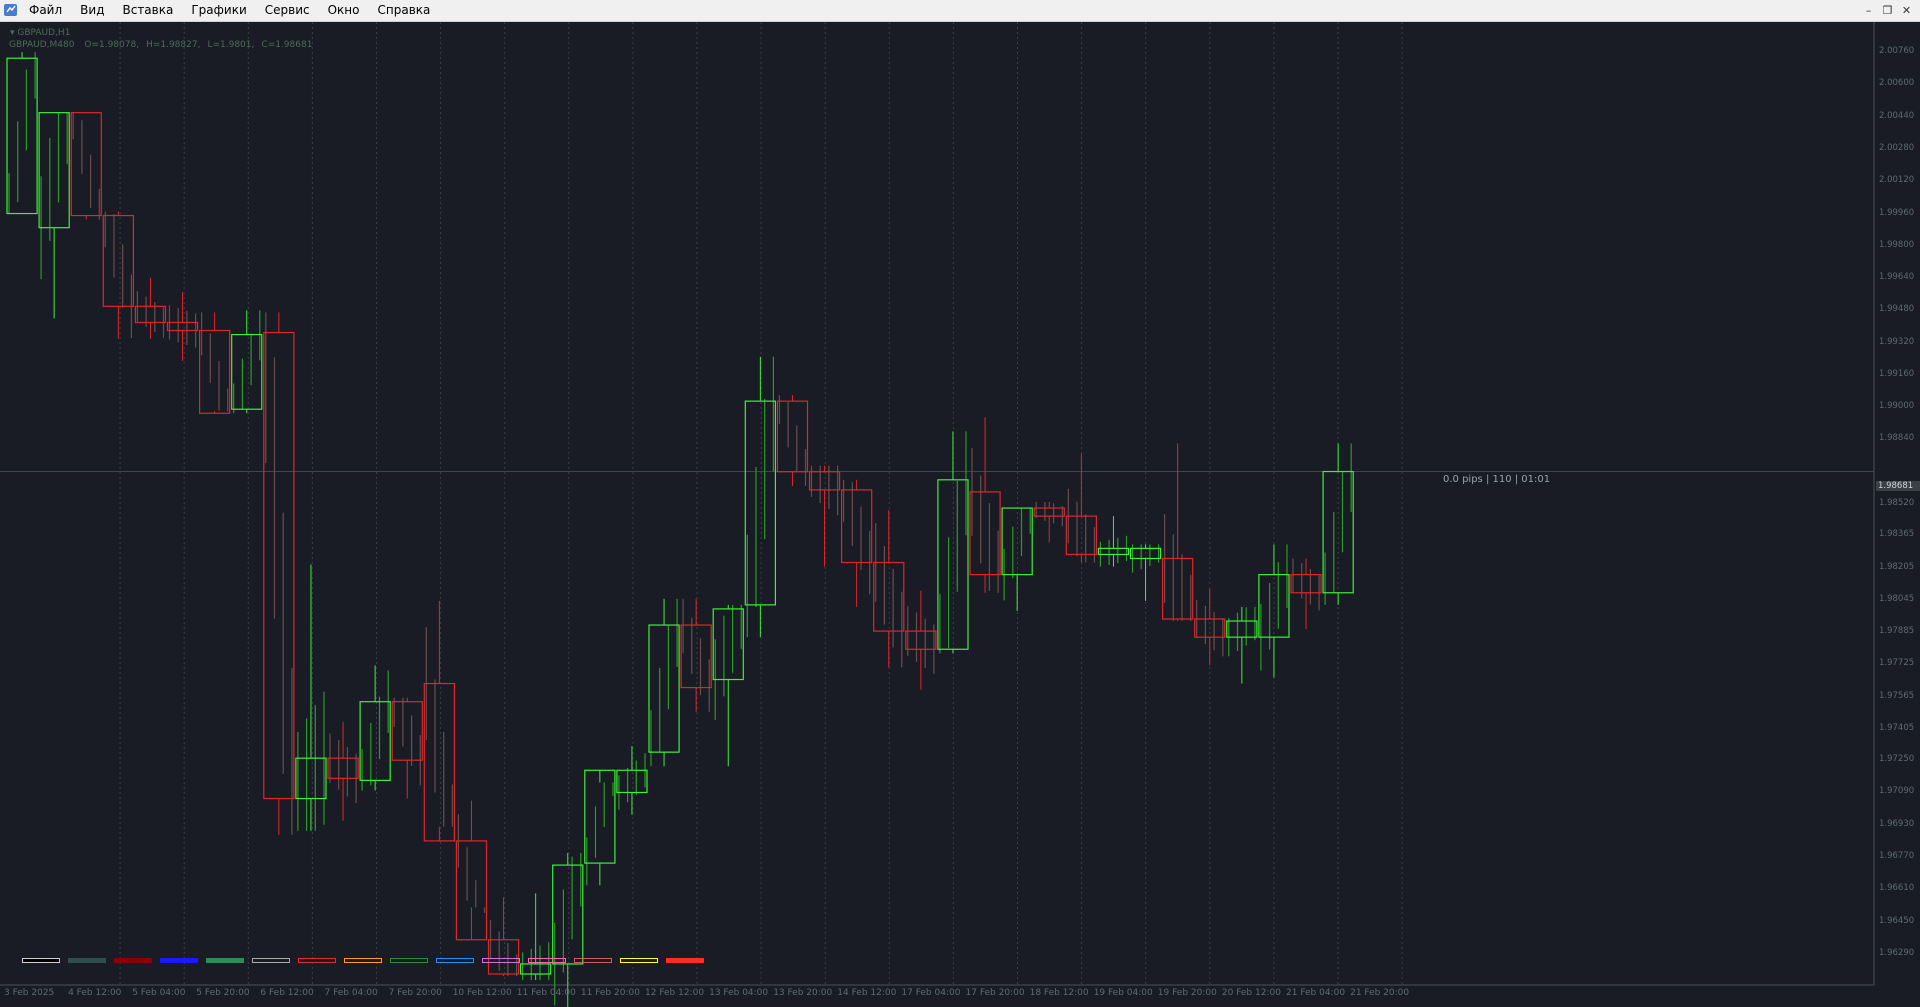 The image size is (1920, 1007). What do you see at coordinates (1897, 309) in the screenshot?
I see `price-label: 1.99480` at bounding box center [1897, 309].